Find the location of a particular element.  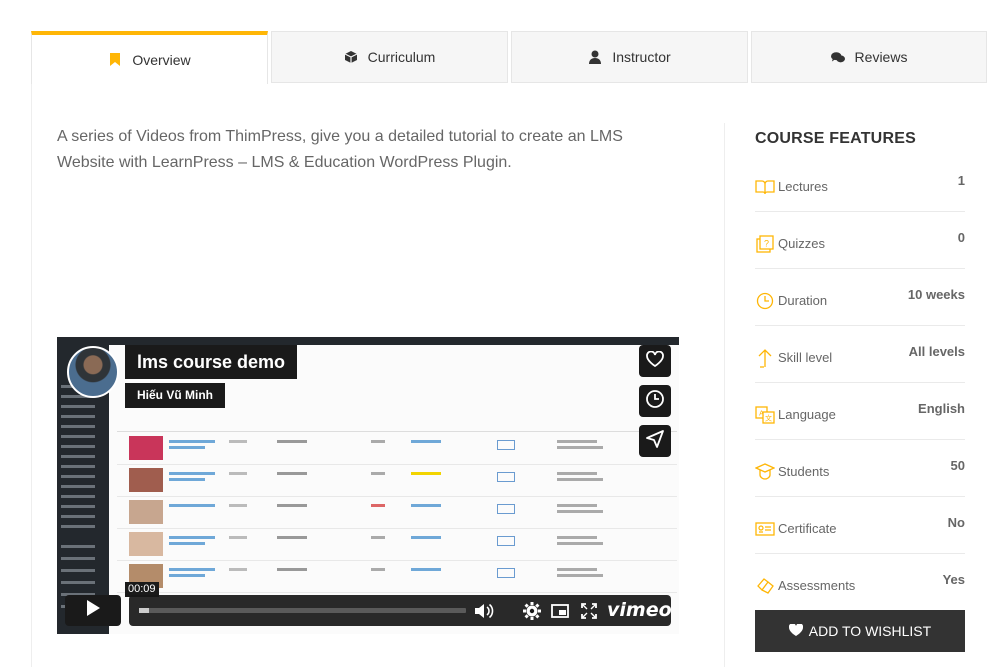

play-icon is located at coordinates (93, 610).